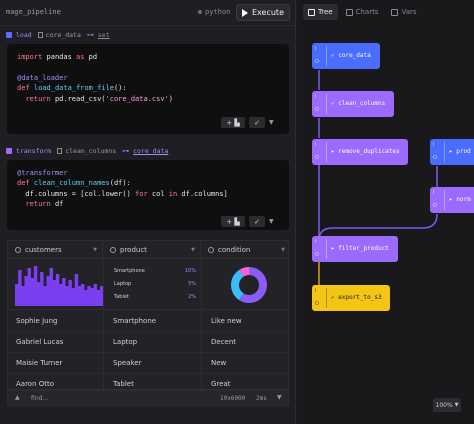 The height and width of the screenshot is (424, 474). Describe the element at coordinates (358, 103) in the screenshot. I see `node-label: ✓ clean_columns` at that location.